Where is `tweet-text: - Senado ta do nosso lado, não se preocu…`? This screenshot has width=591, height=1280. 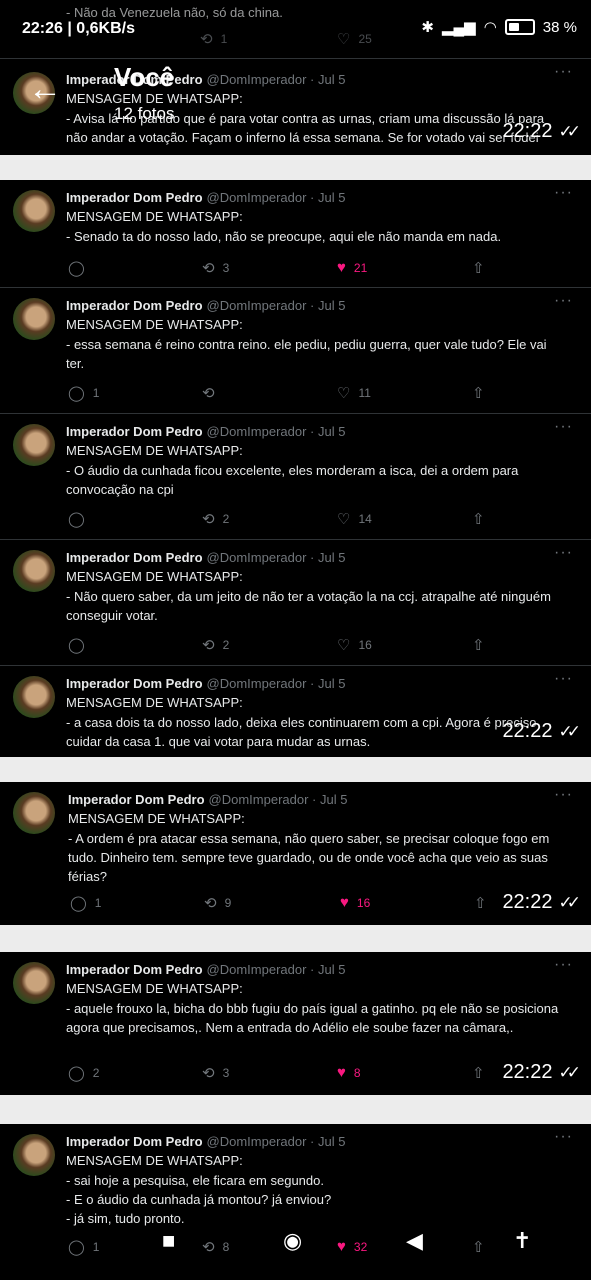
tweet-text: - Senado ta do nosso lado, não se preocu… is located at coordinates (284, 236).